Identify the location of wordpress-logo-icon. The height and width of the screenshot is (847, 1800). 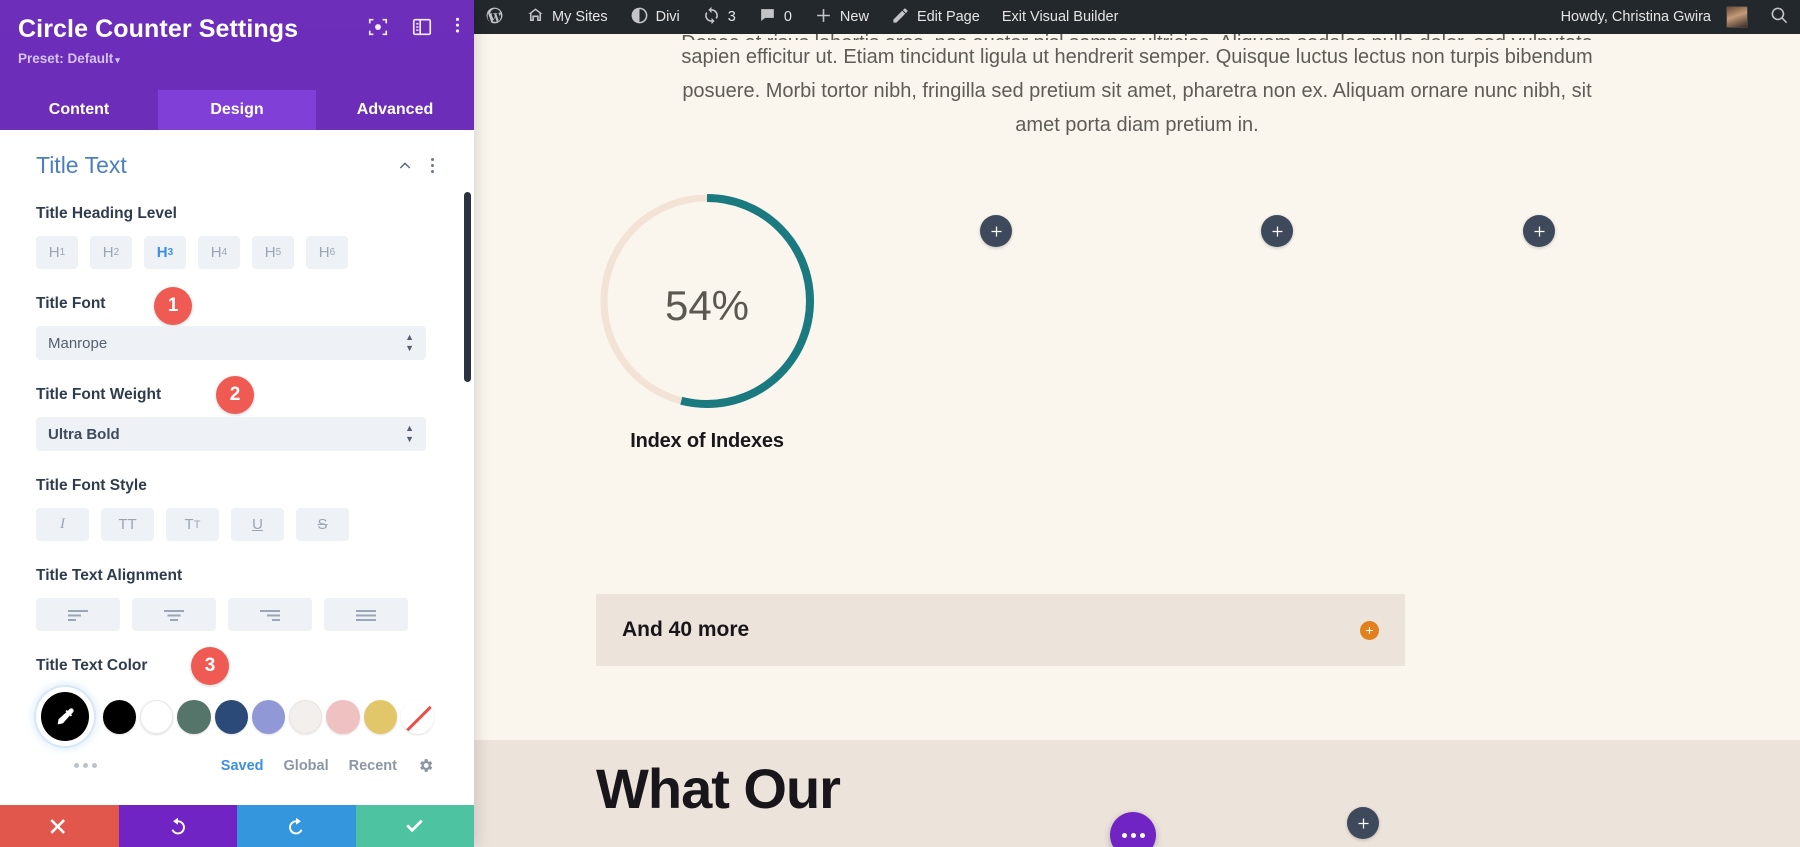
(494, 17).